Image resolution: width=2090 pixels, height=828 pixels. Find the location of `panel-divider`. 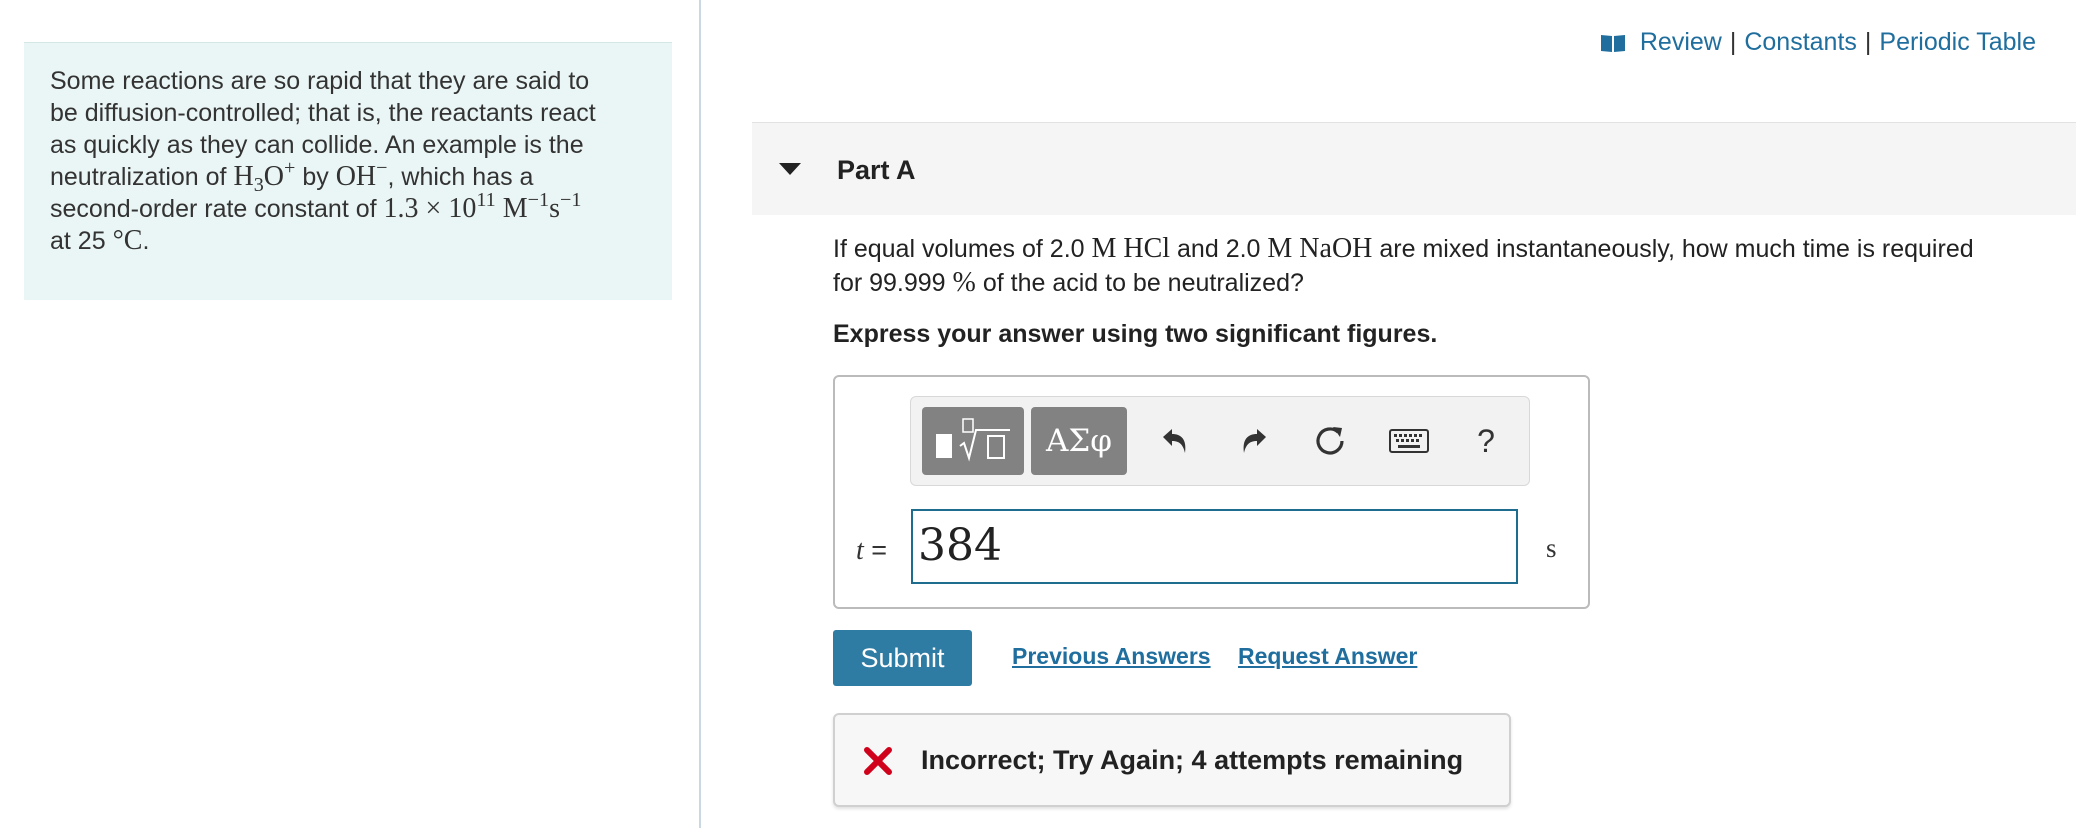

panel-divider is located at coordinates (700, 414).